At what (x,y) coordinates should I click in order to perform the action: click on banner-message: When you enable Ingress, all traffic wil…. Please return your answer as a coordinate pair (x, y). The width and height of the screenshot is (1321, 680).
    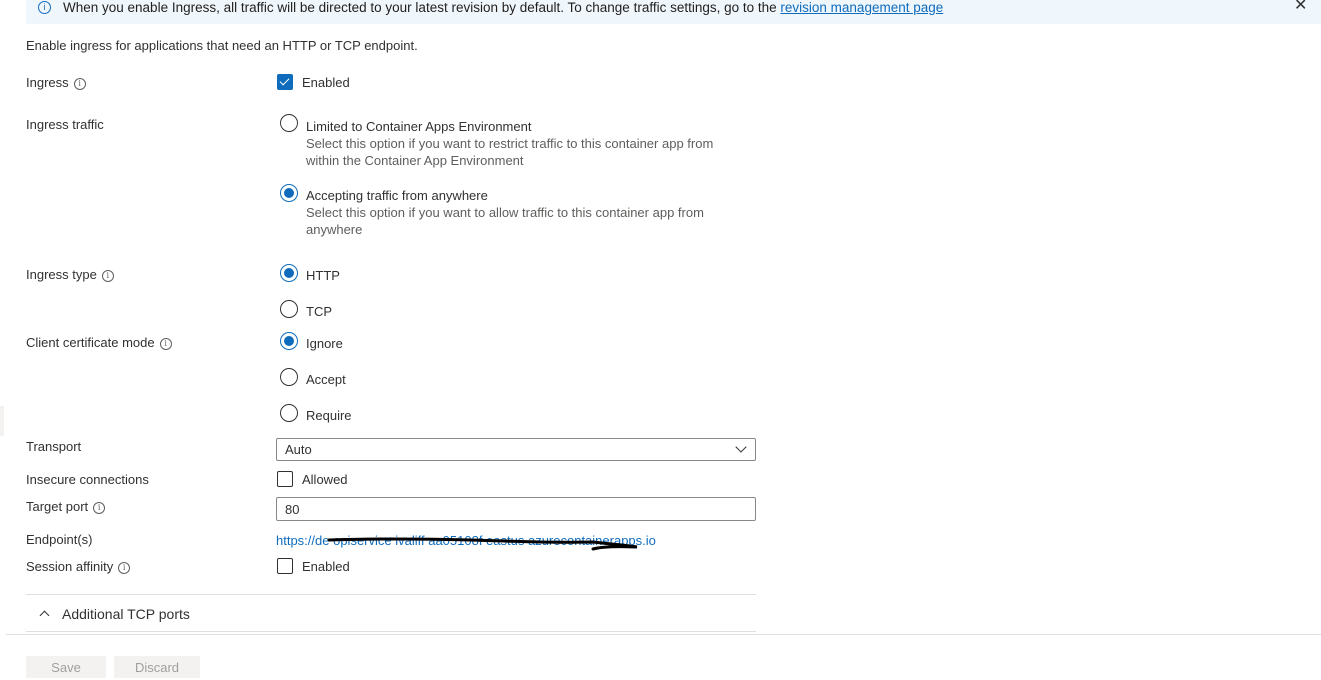
    Looking at the image, I should click on (503, 7).